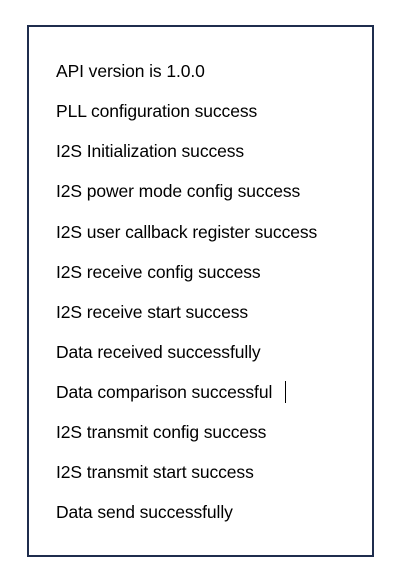 The width and height of the screenshot is (403, 575). I want to click on log-line-i2s-receive-start: I2S receive start success, so click(152, 312).